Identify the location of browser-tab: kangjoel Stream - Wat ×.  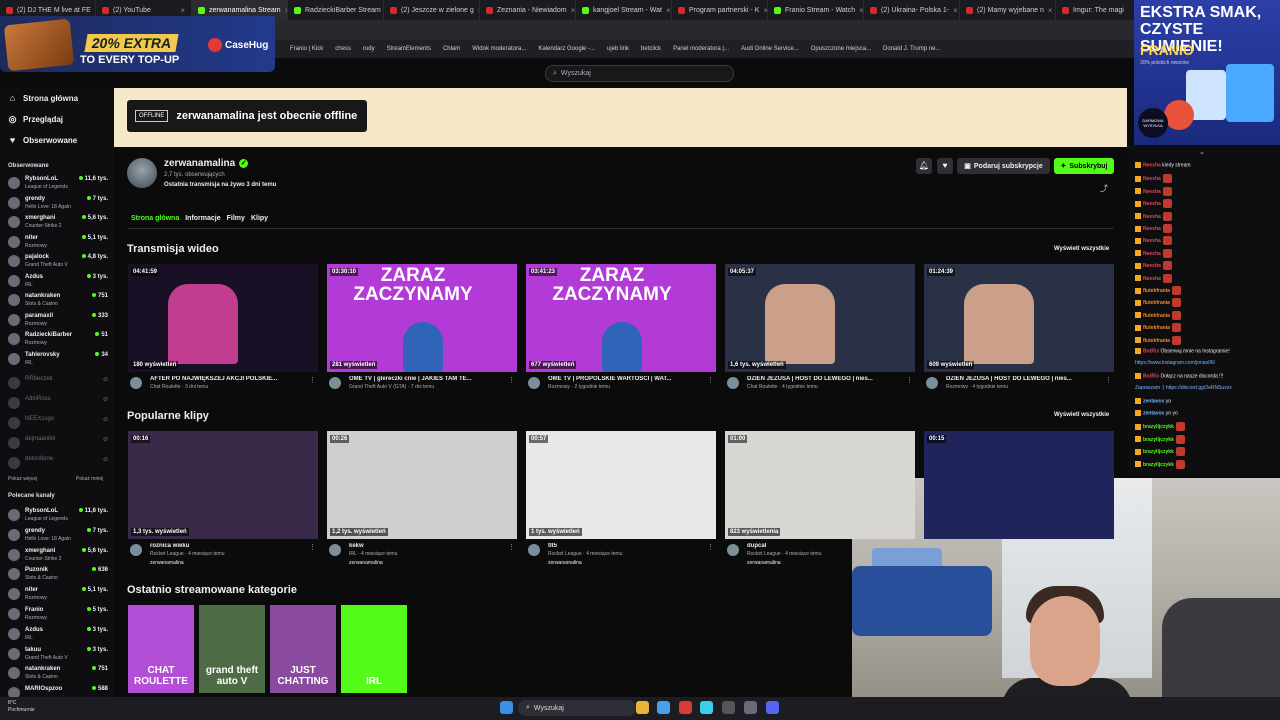
(624, 10).